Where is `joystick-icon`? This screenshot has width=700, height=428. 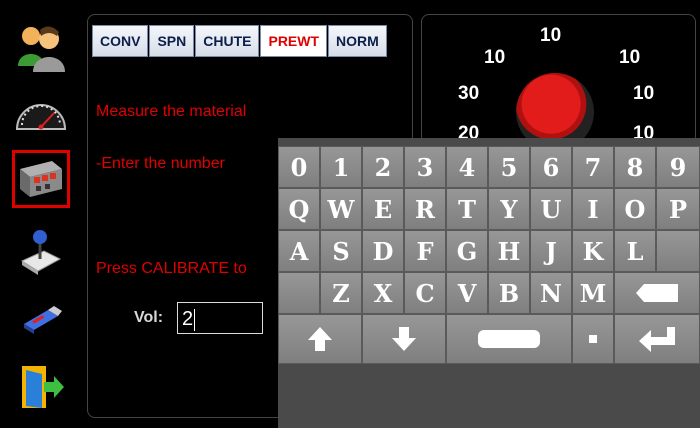 joystick-icon is located at coordinates (41, 251).